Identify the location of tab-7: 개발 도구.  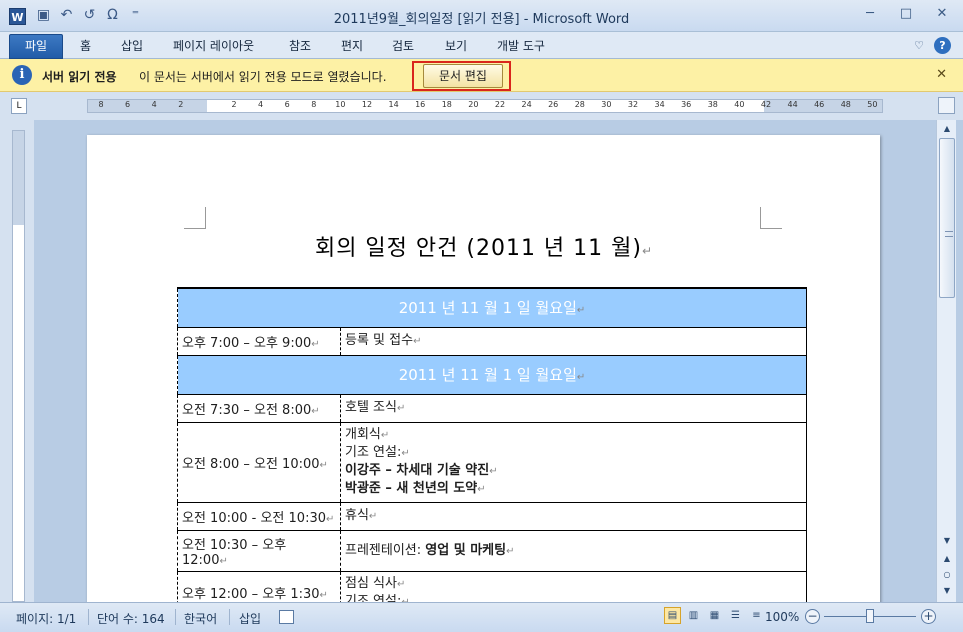
(521, 47).